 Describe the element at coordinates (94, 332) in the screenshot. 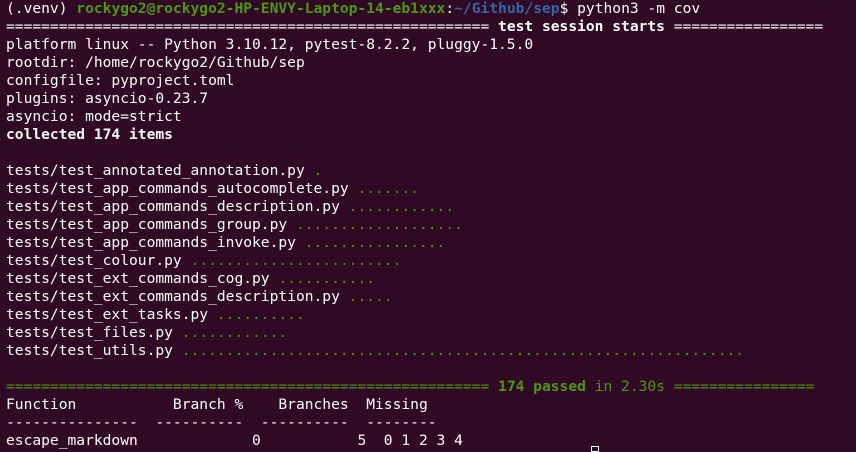

I see `test-file: tests/test_files.py` at that location.